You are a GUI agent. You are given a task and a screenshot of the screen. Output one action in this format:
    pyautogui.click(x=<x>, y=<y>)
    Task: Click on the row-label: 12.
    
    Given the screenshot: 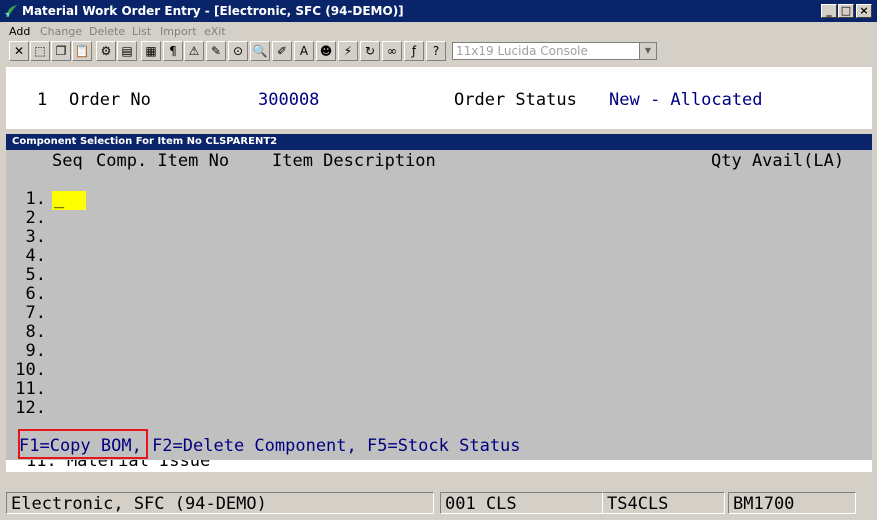 What is the action you would take?
    pyautogui.click(x=30, y=408)
    